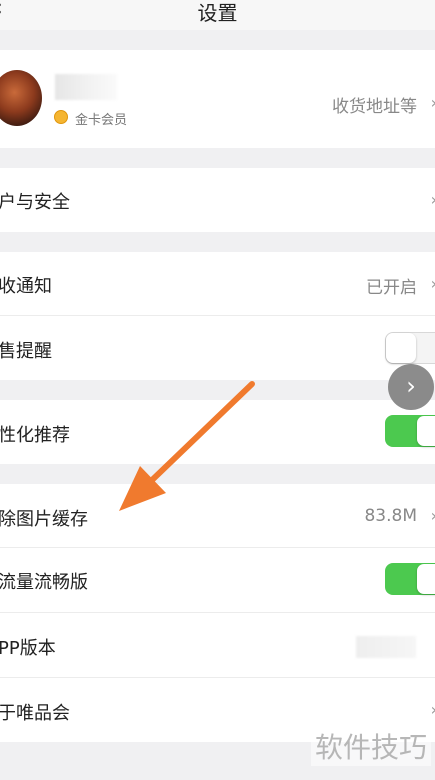 This screenshot has height=780, width=435. I want to click on watermark: 软件技巧, so click(370, 746).